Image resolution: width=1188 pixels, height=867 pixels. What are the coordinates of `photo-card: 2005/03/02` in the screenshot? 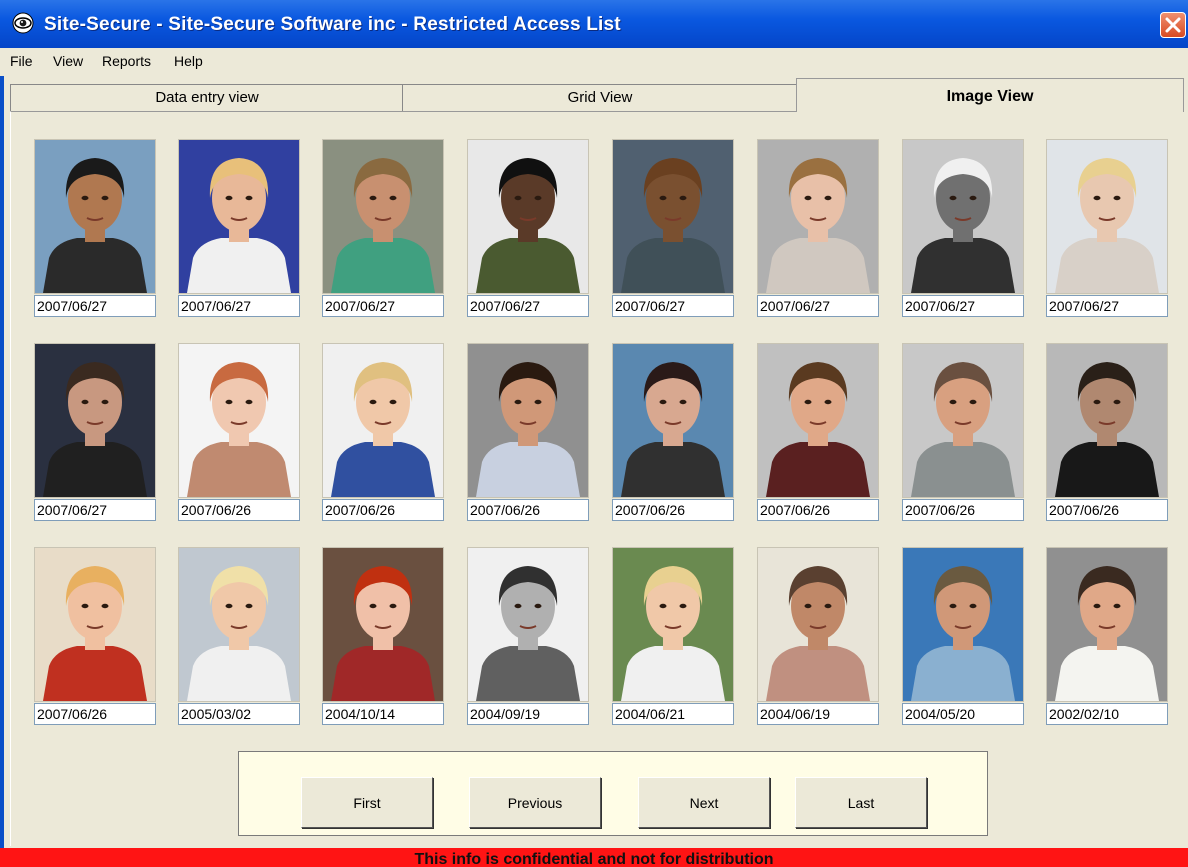 It's located at (240, 641).